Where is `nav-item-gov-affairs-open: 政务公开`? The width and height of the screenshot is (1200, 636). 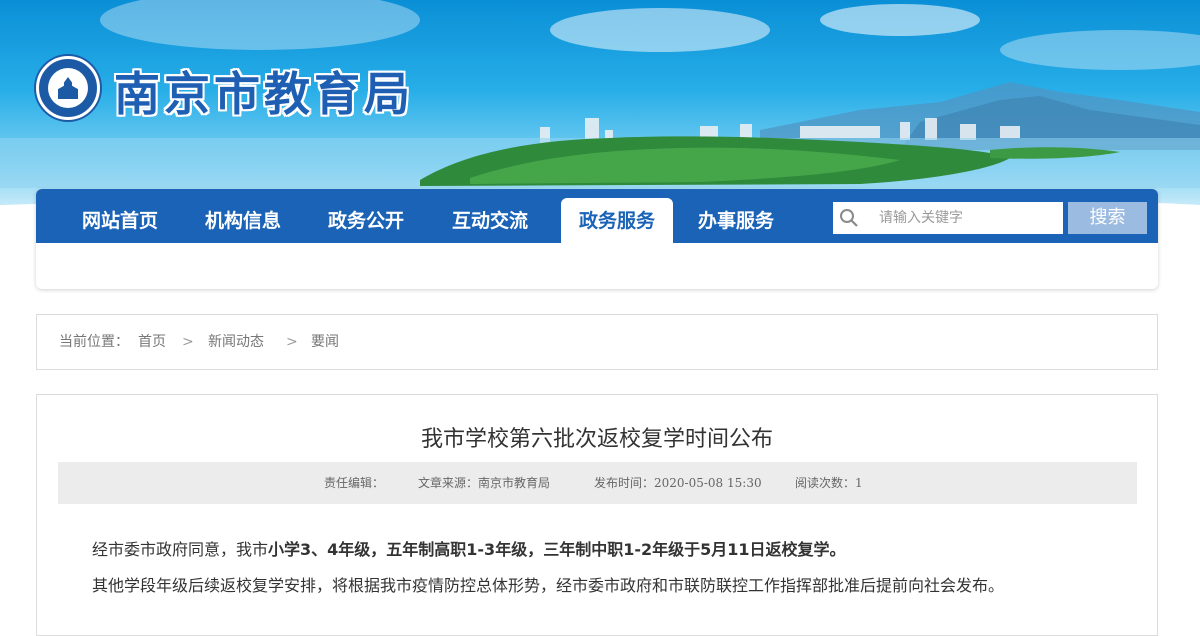 nav-item-gov-affairs-open: 政务公开 is located at coordinates (366, 220).